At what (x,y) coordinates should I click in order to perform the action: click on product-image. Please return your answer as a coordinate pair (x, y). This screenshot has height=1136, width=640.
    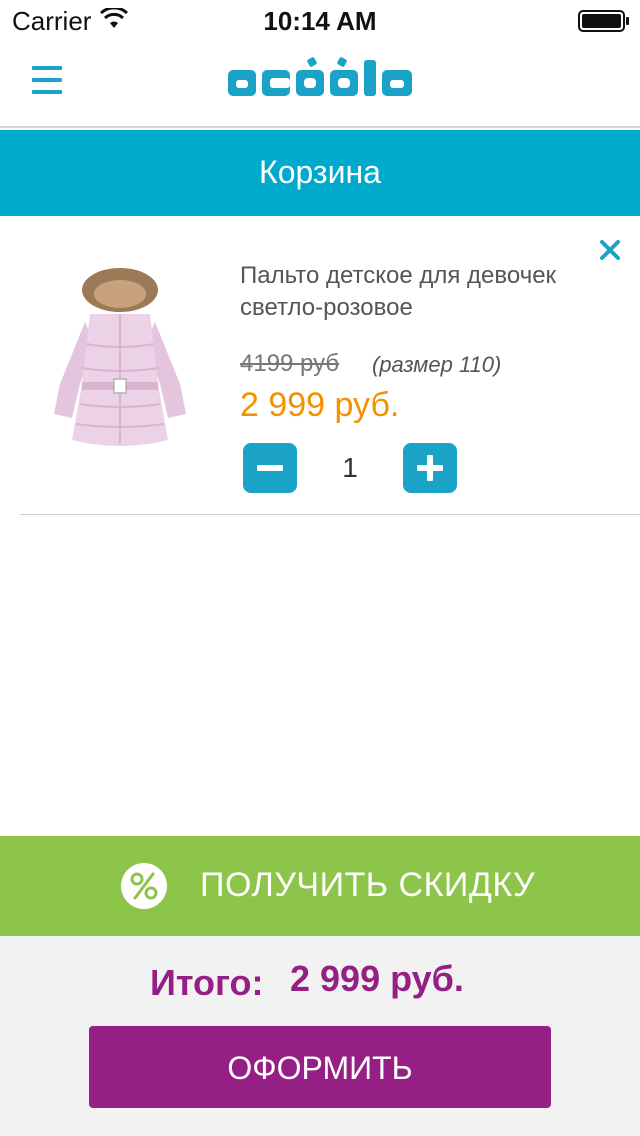
    Looking at the image, I should click on (120, 359).